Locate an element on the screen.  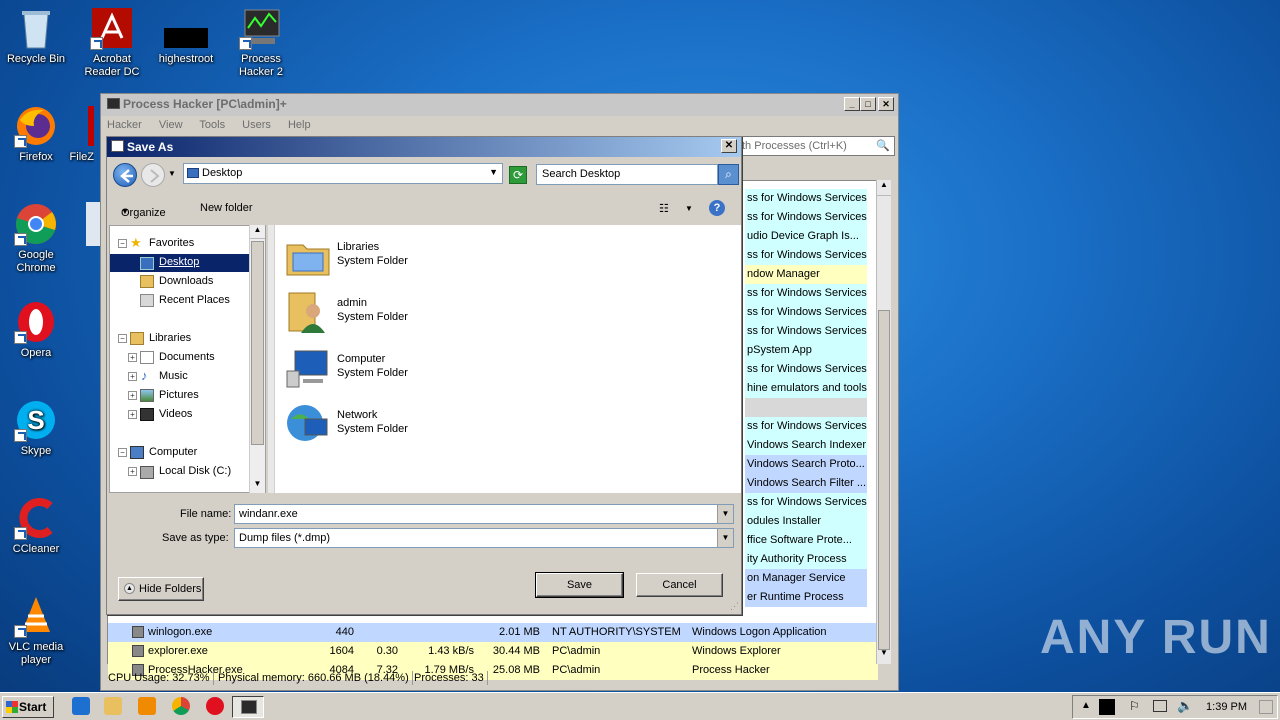
navigation-scrollbar: ▲ ▼ is located at coordinates (257, 359).